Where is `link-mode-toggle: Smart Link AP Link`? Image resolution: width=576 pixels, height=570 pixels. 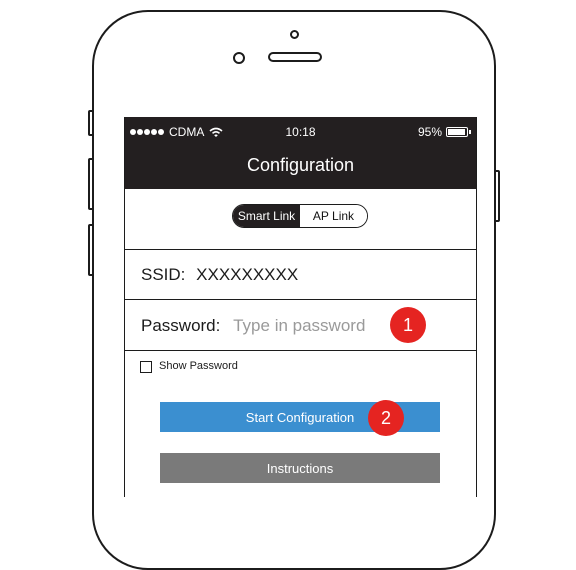
link-mode-toggle: Smart Link AP Link is located at coordinates (300, 216).